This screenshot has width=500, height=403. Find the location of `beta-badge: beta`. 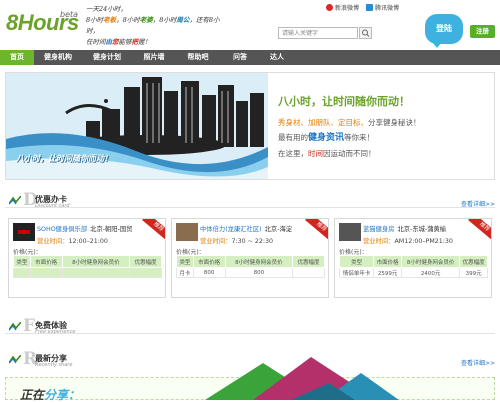

beta-badge: beta is located at coordinates (69, 14).